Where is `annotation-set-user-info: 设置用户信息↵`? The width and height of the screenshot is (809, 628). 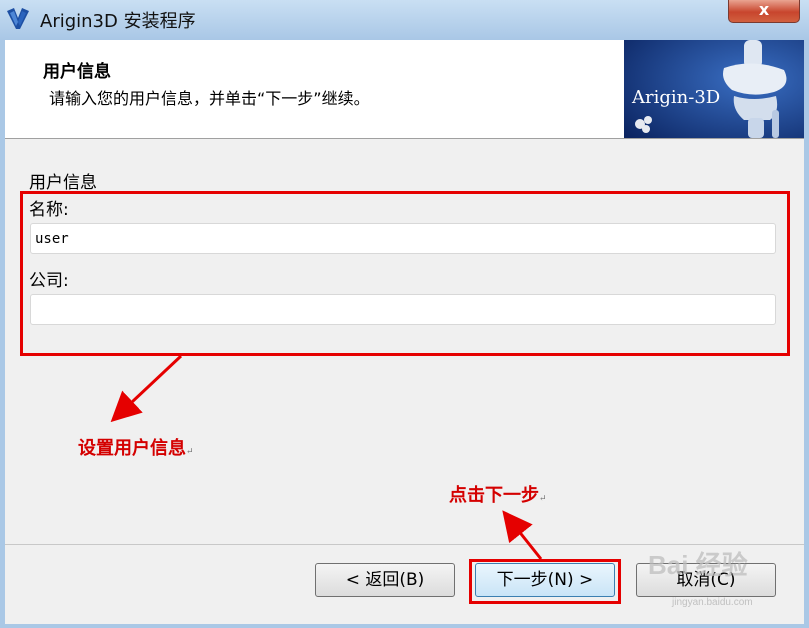
annotation-set-user-info: 设置用户信息↵ is located at coordinates (136, 448).